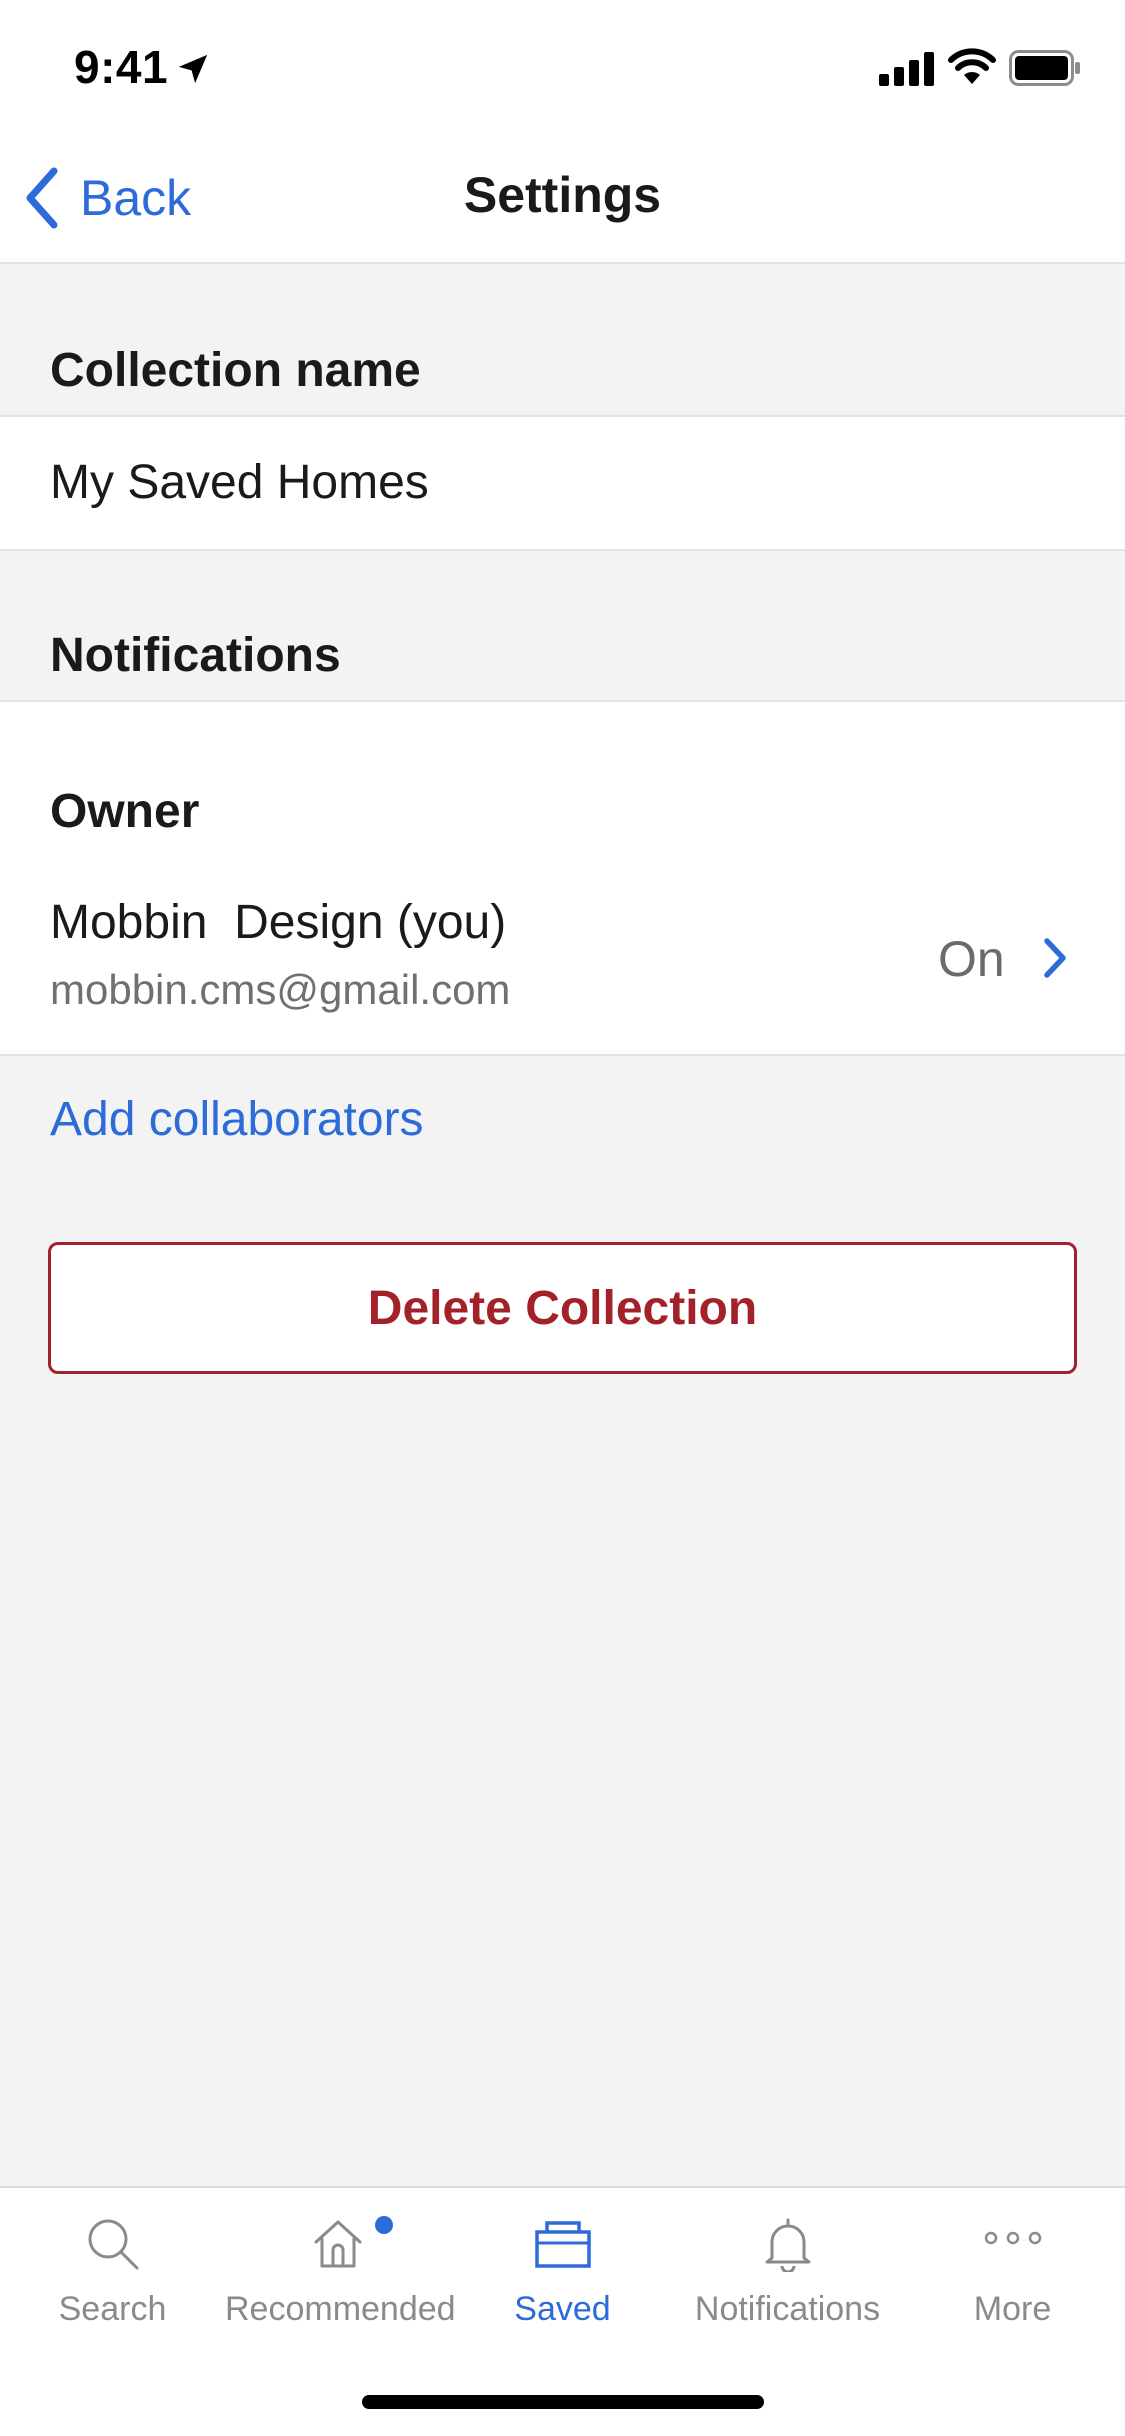  Describe the element at coordinates (278, 922) in the screenshot. I see `owner-name: Mobbin Design (you)` at that location.